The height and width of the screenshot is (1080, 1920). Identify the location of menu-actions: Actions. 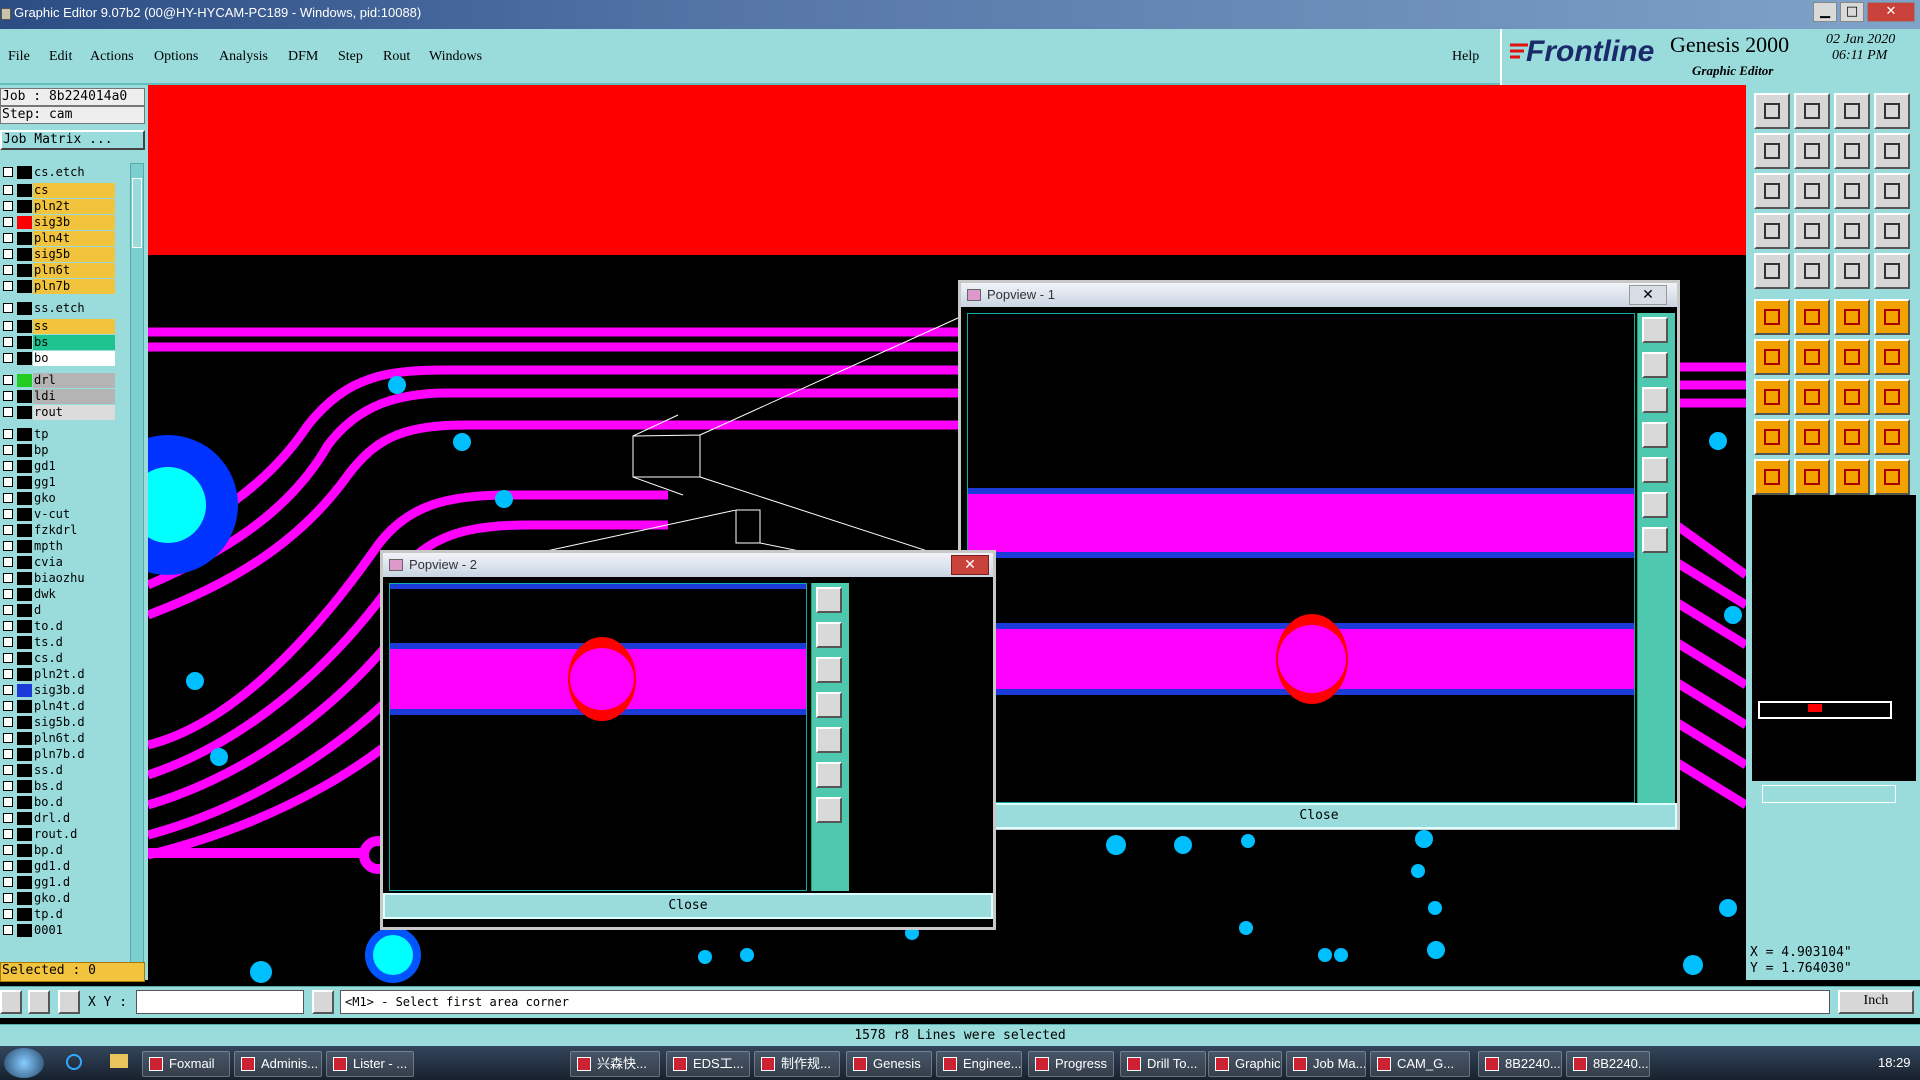
(112, 57).